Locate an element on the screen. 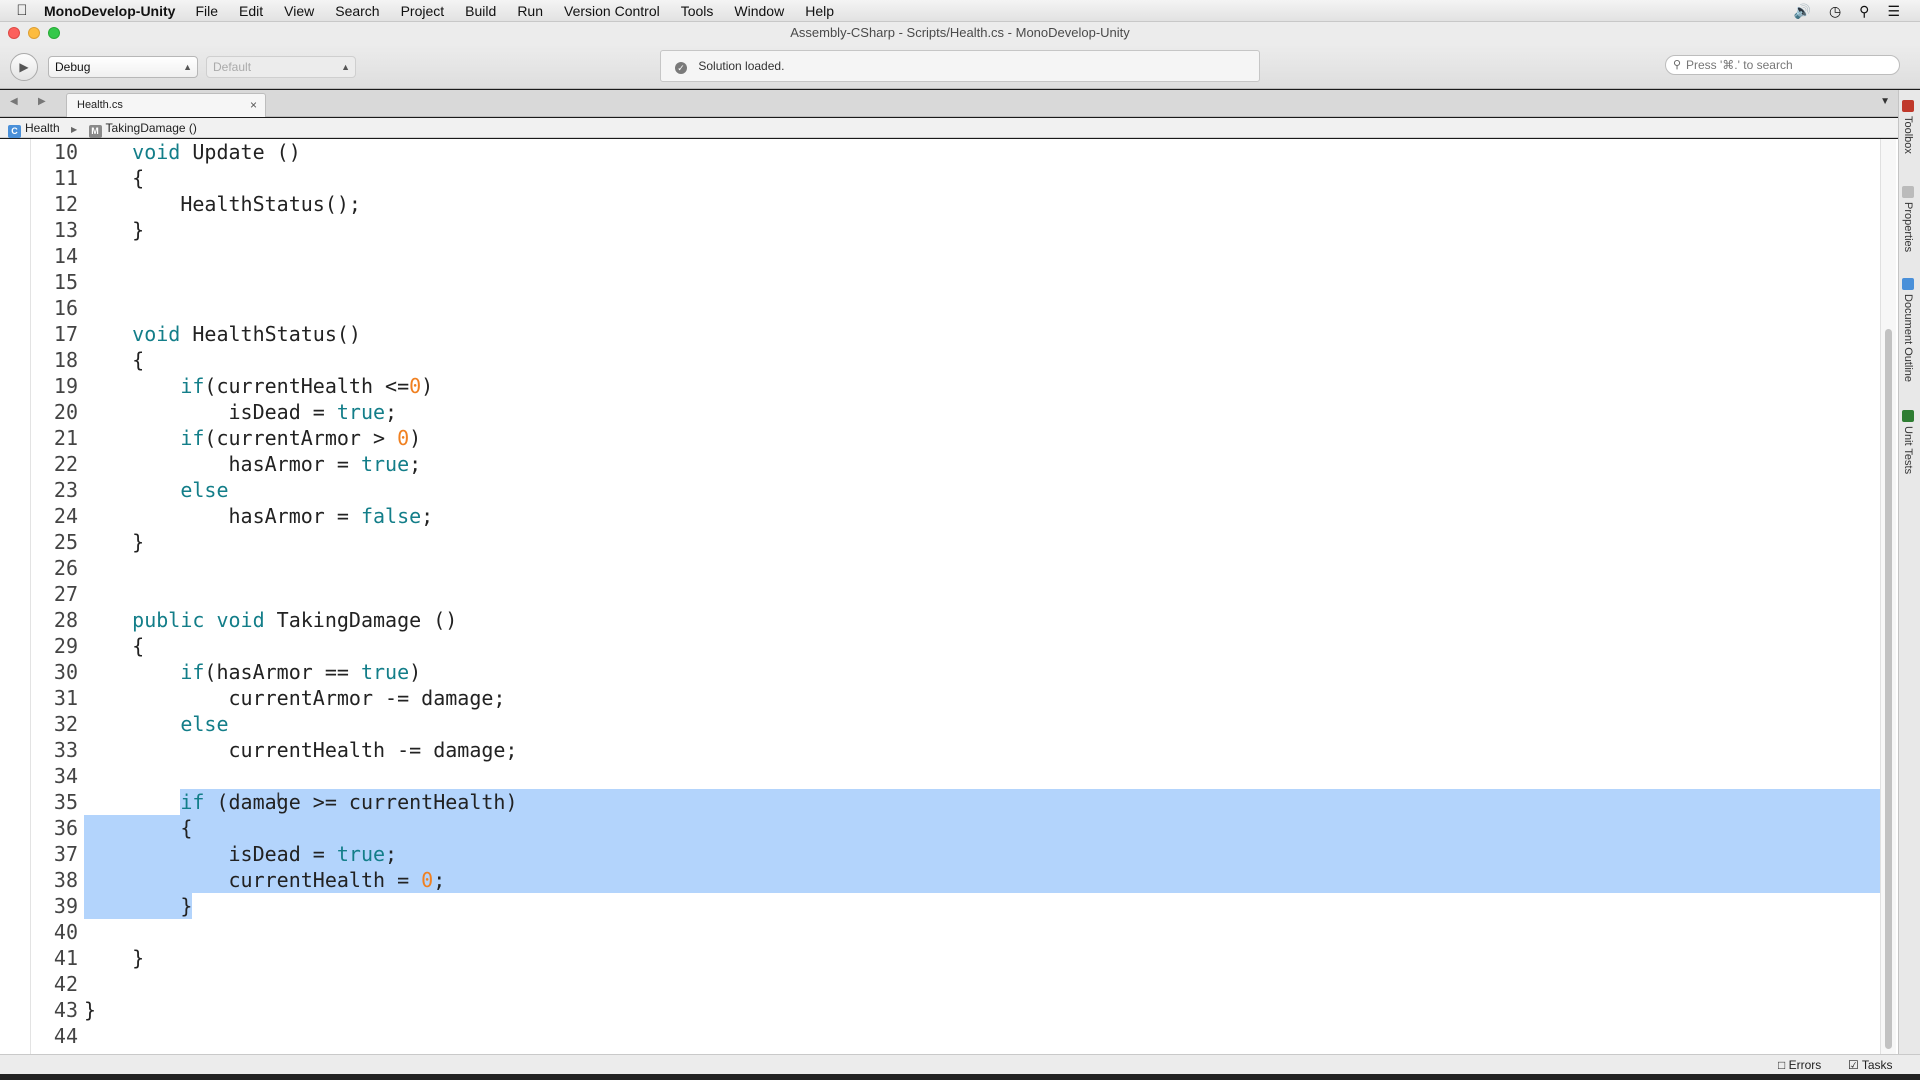 The width and height of the screenshot is (1920, 1080). code-line: 39 } is located at coordinates (940, 906).